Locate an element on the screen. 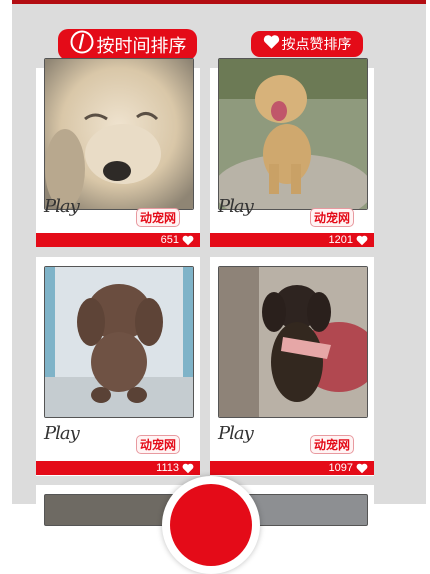 The width and height of the screenshot is (430, 574). clock-icon is located at coordinates (82, 44).